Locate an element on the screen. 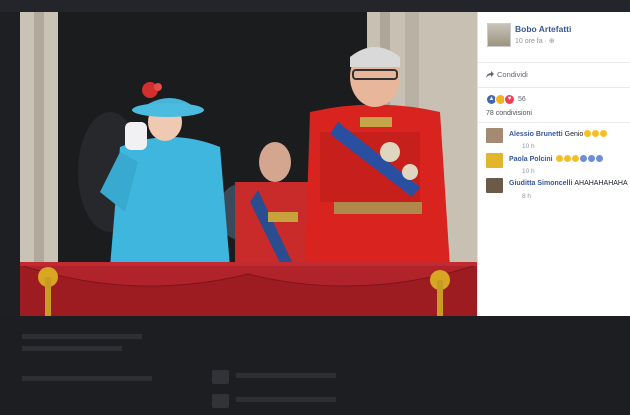  post-actions: Condividi is located at coordinates (554, 75).